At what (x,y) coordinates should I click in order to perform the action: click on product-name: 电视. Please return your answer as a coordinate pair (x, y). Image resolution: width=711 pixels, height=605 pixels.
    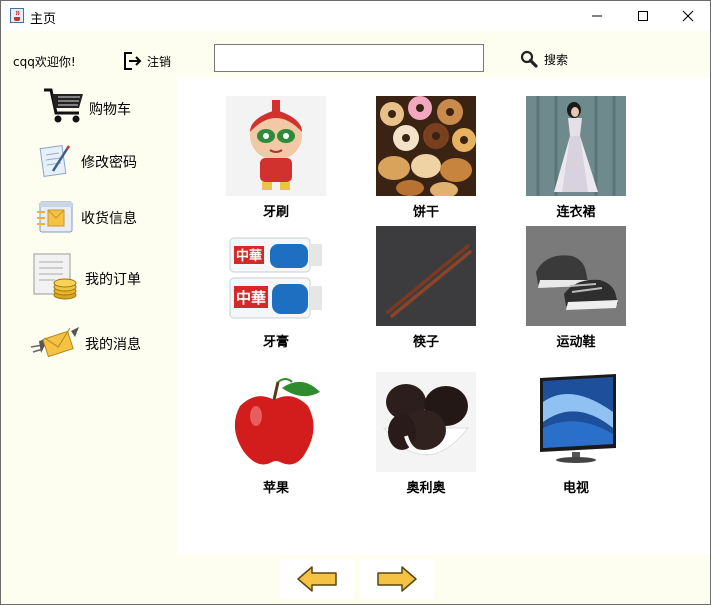
    Looking at the image, I should click on (575, 488).